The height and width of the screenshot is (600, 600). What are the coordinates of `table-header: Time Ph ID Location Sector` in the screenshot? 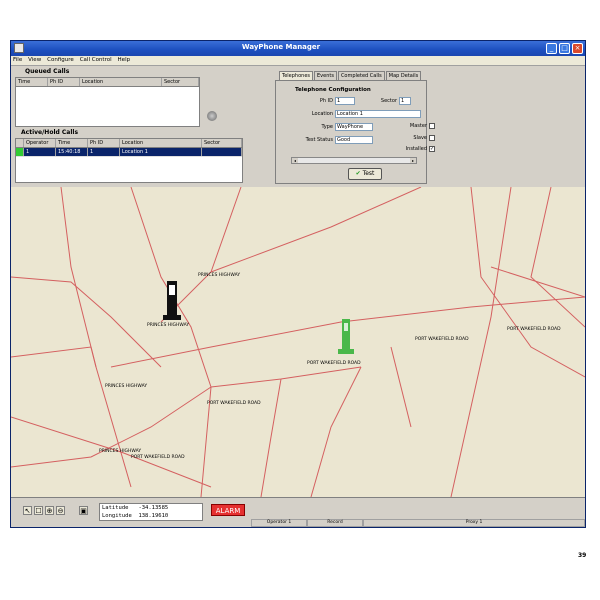 It's located at (107, 82).